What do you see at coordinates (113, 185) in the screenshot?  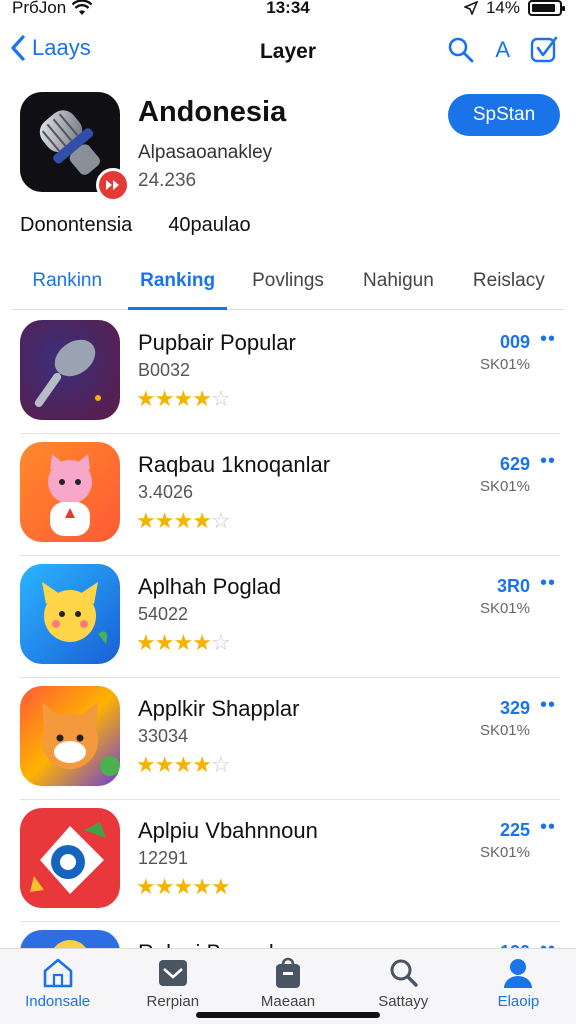 I see `play-badge-icon` at bounding box center [113, 185].